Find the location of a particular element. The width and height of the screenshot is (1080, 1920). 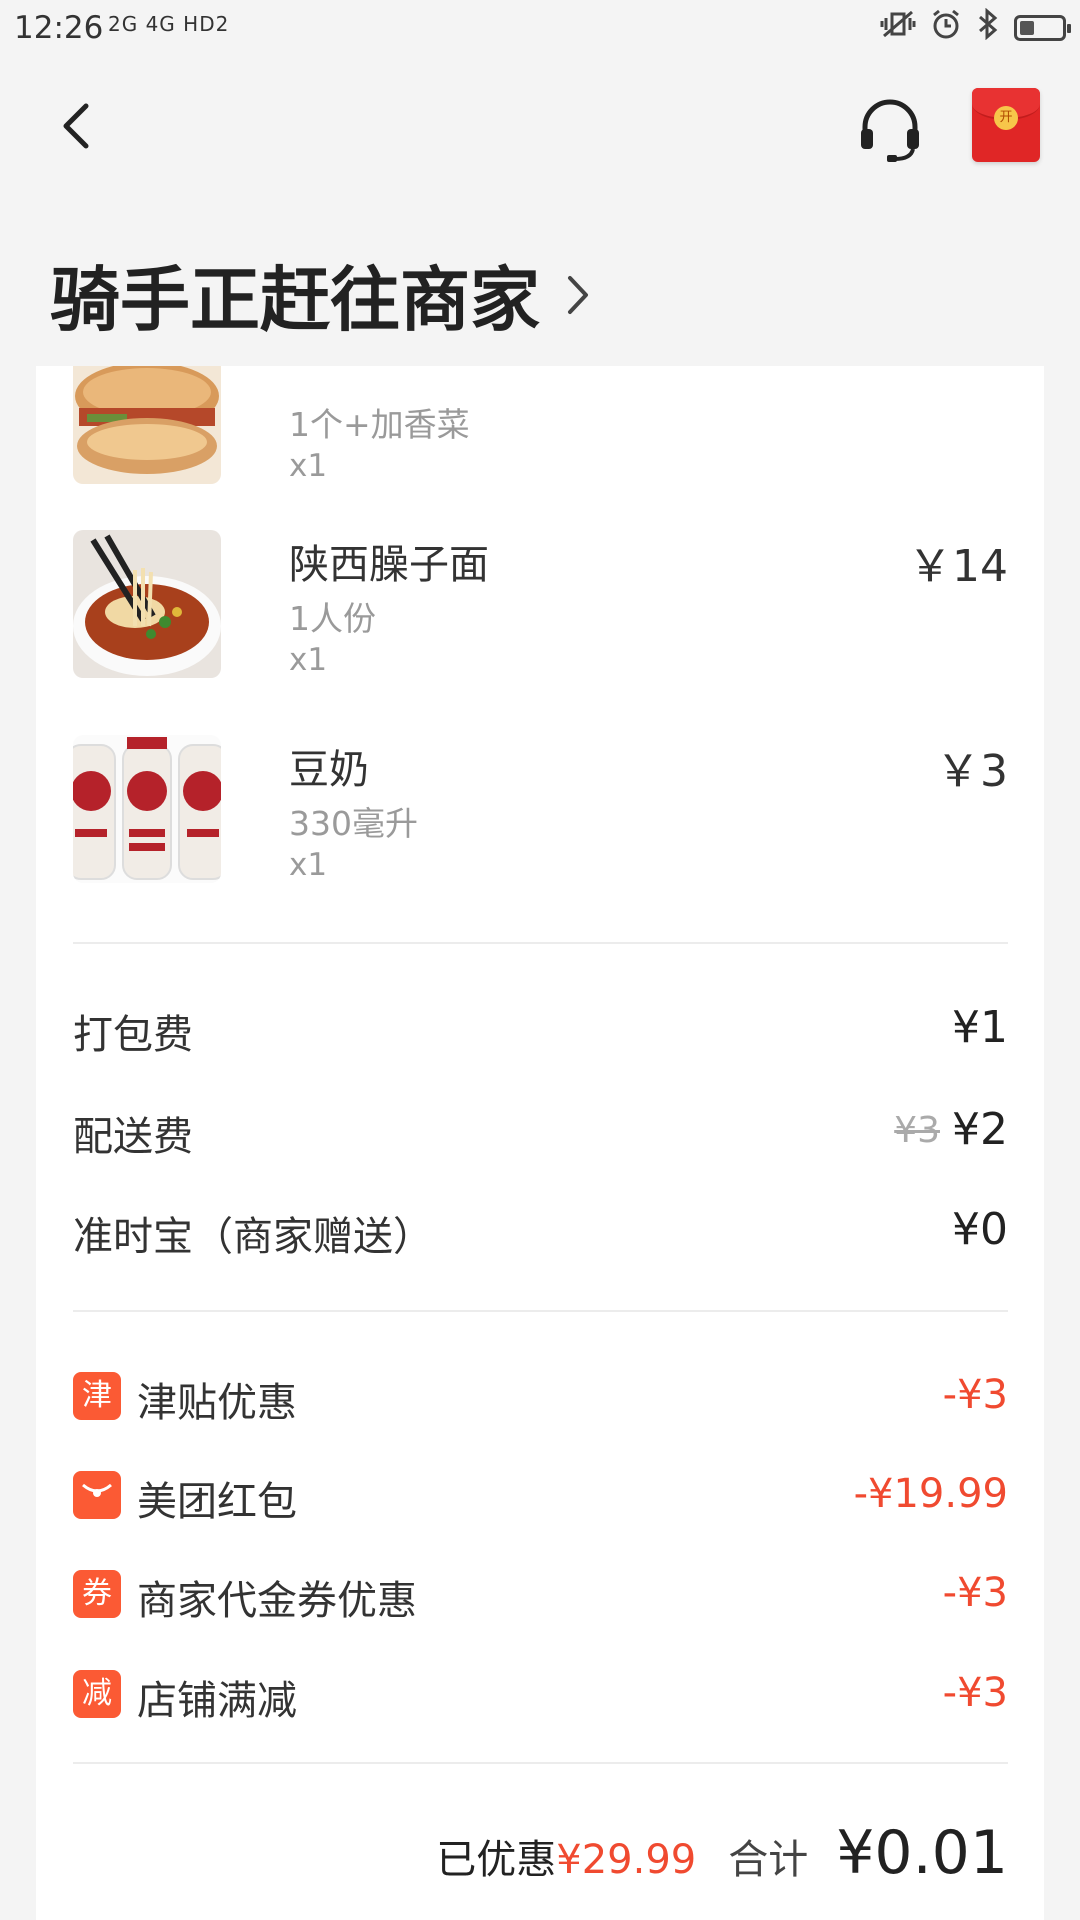

saved-amount: ¥29.99 is located at coordinates (626, 1860).